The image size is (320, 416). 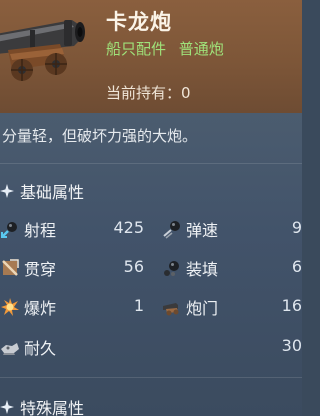 What do you see at coordinates (10, 349) in the screenshot?
I see `durability-icon` at bounding box center [10, 349].